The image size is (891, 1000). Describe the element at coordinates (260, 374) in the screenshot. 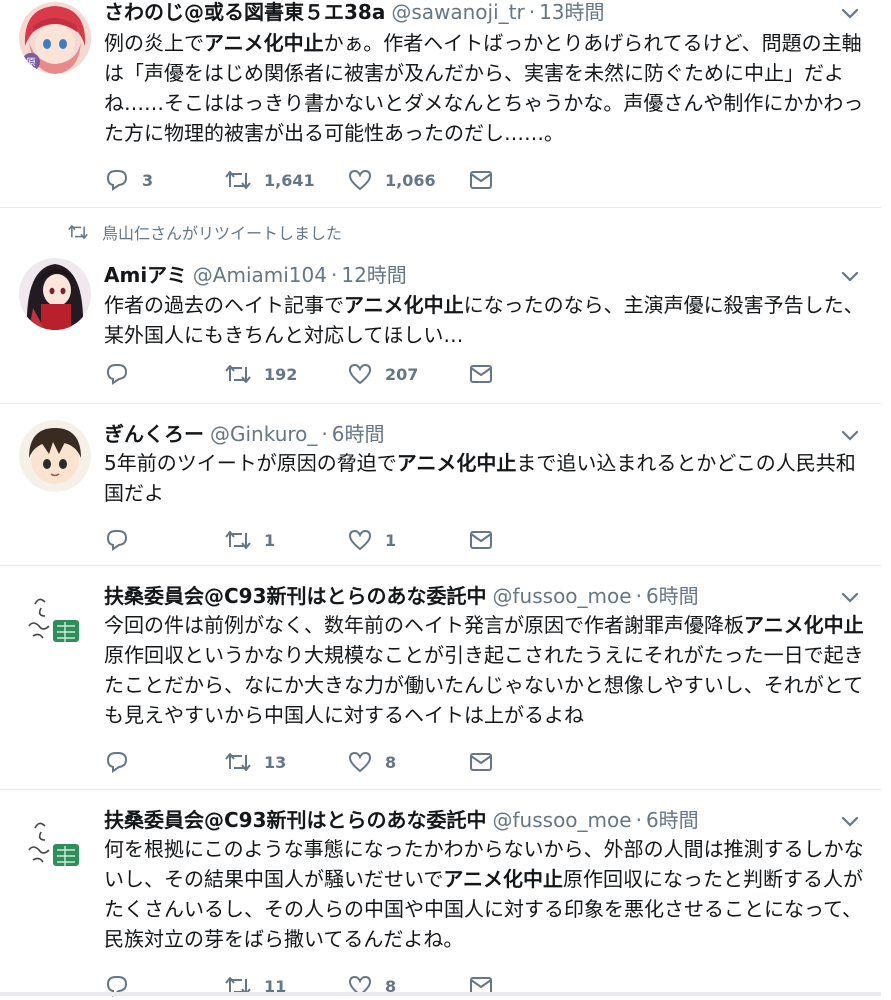

I see `retweet-button: 192` at that location.